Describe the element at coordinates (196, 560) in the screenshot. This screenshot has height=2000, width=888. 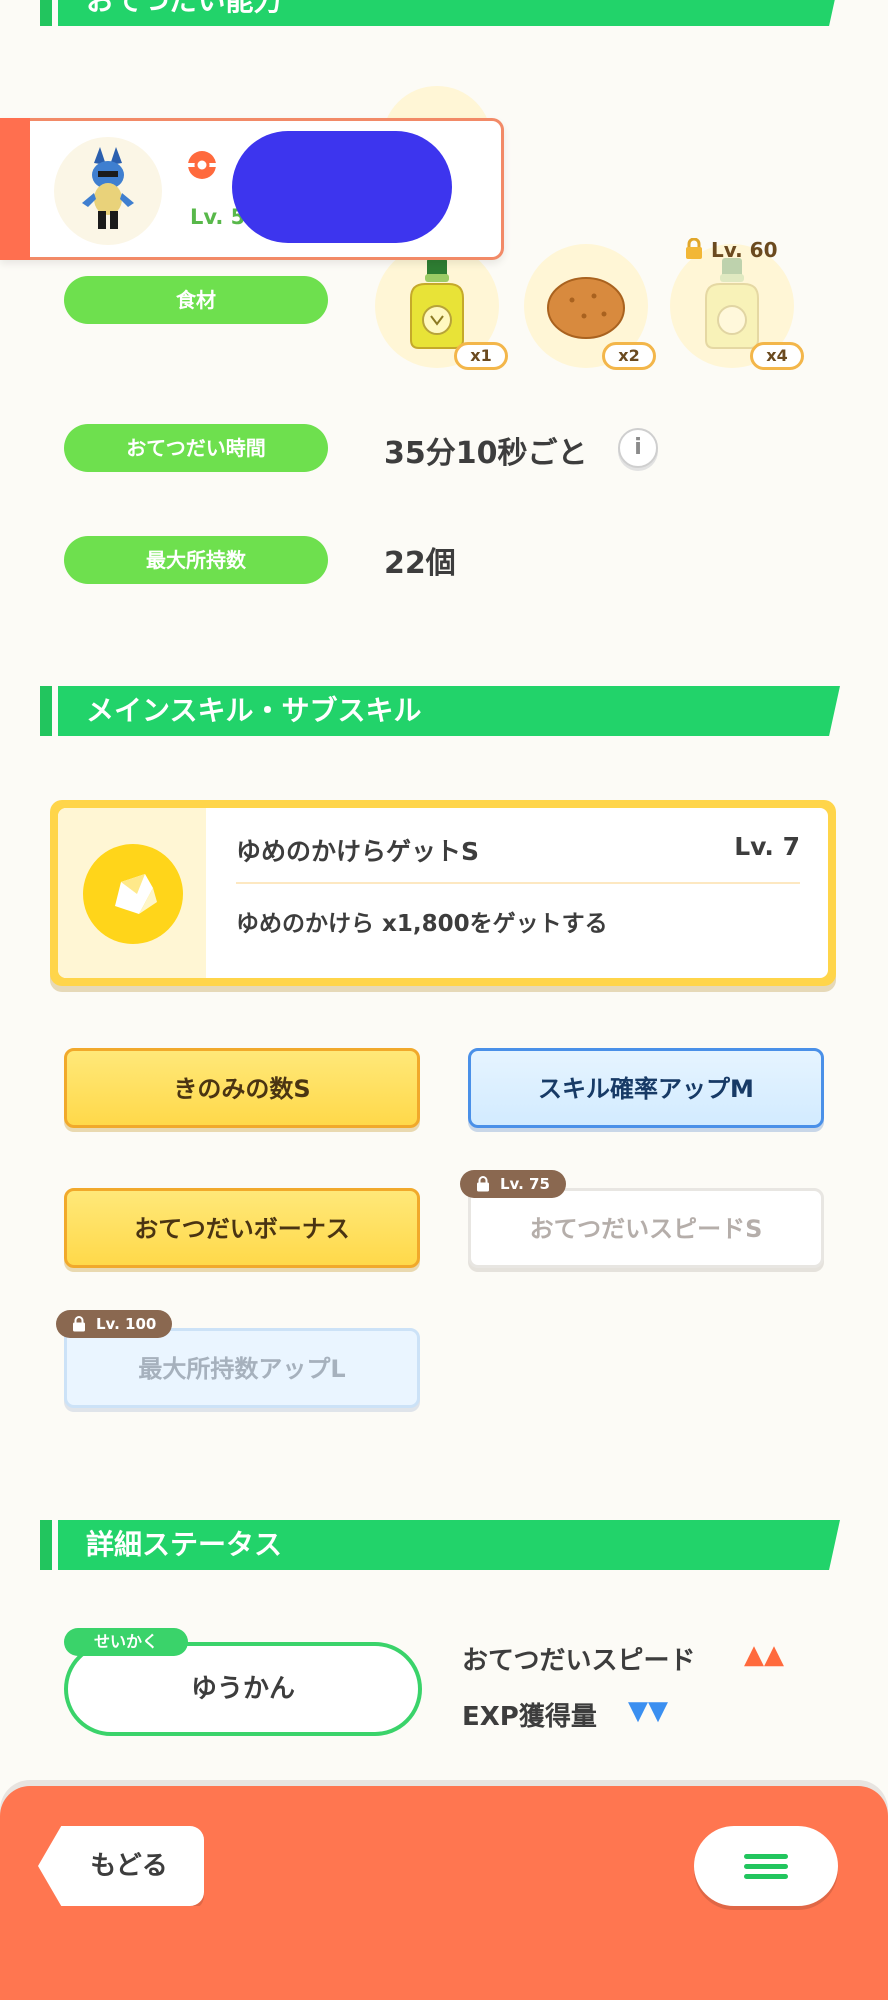
I see `max-carry-label: 最大所持数` at that location.